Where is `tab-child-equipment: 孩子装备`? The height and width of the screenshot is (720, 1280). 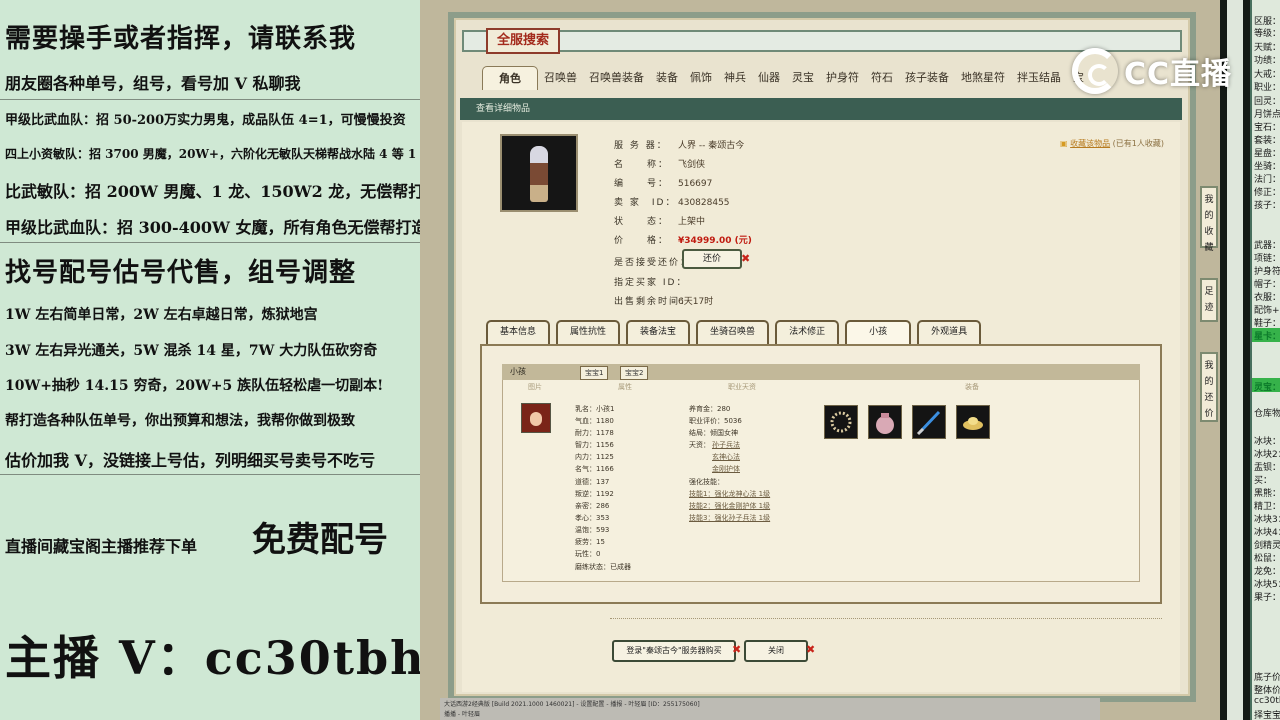
tab-child-equipment: 孩子装备 is located at coordinates (927, 78).